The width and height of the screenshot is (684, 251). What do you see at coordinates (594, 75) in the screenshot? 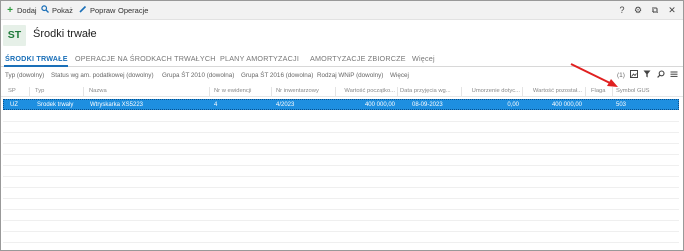
I see `annotation-arrow` at bounding box center [594, 75].